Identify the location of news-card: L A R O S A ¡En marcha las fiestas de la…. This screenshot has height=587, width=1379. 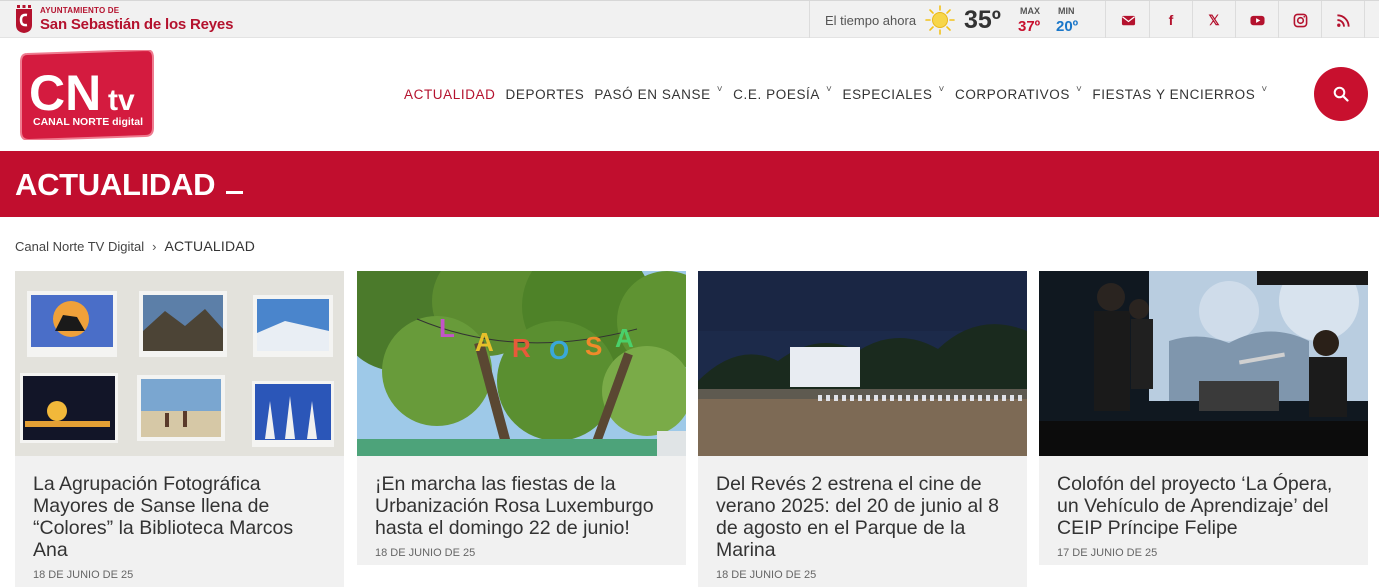
(521, 418).